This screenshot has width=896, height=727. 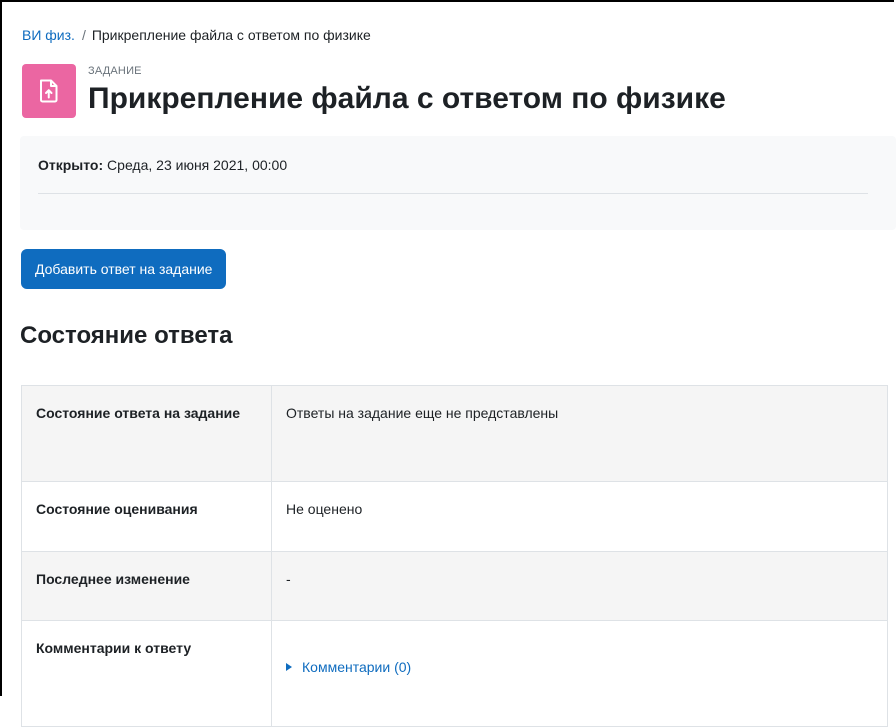 What do you see at coordinates (124, 269) in the screenshot?
I see `add-submission-button: Добавить ответ на задание` at bounding box center [124, 269].